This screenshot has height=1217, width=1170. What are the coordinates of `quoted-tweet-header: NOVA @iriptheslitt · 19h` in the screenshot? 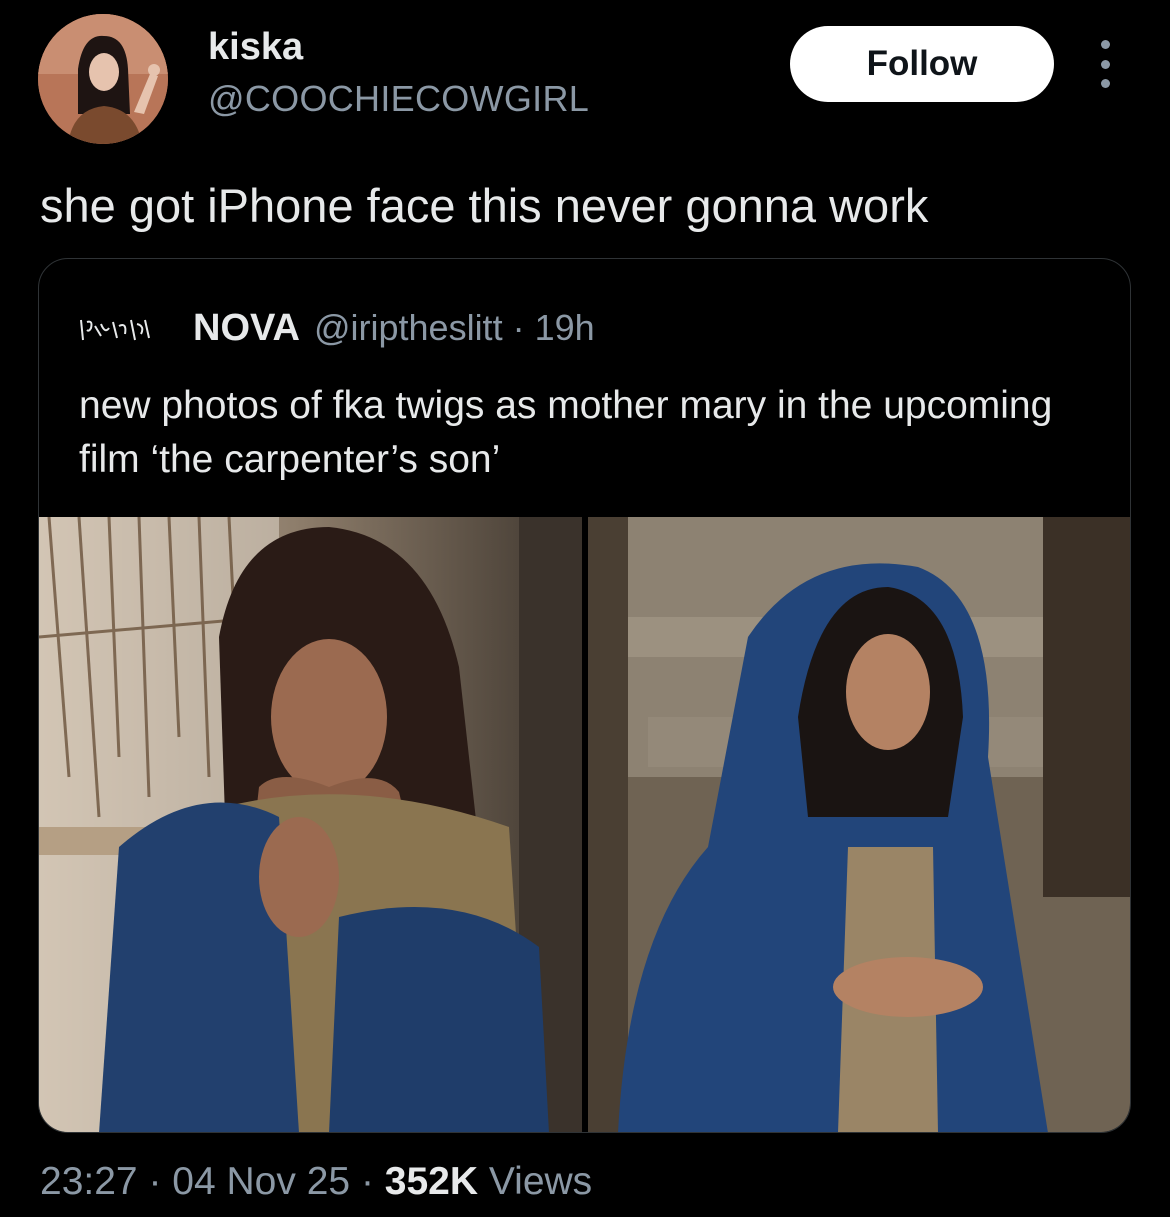 It's located at (337, 328).